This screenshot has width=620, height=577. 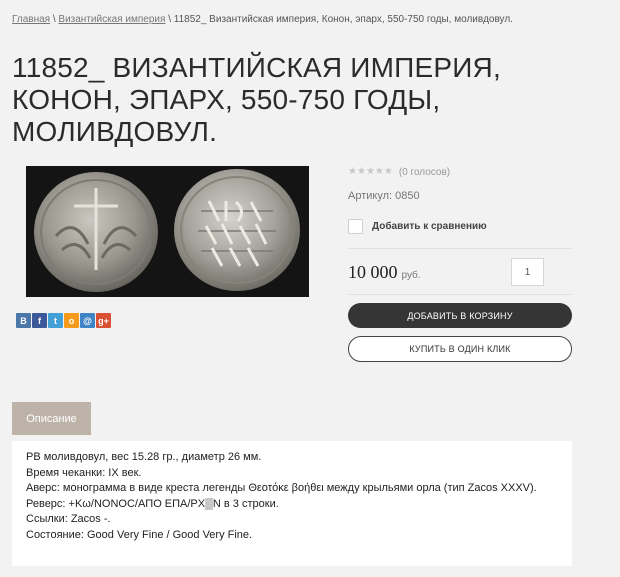 I want to click on social-share-bar: B f t o @ g+, so click(x=63, y=320).